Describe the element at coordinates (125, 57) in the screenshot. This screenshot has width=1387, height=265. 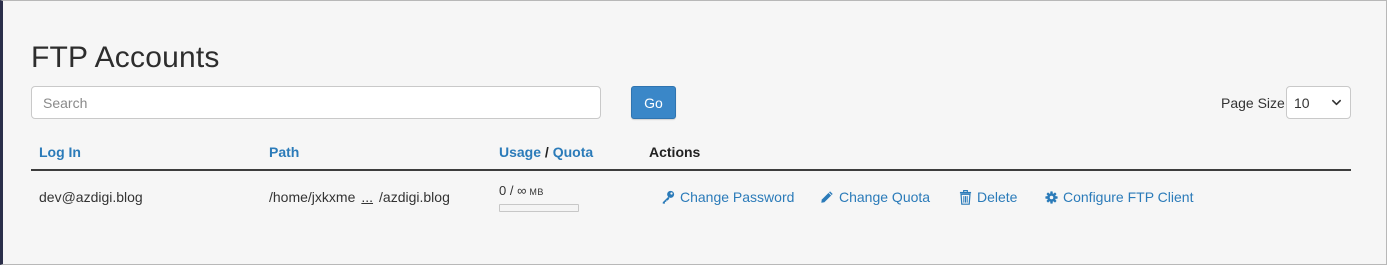
I see `page-title: FTP Accounts` at that location.